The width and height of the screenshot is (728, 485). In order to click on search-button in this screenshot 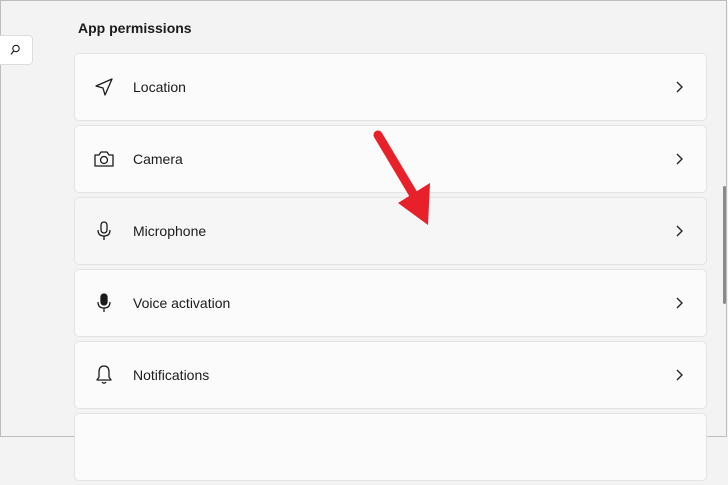, I will do `click(16, 50)`.